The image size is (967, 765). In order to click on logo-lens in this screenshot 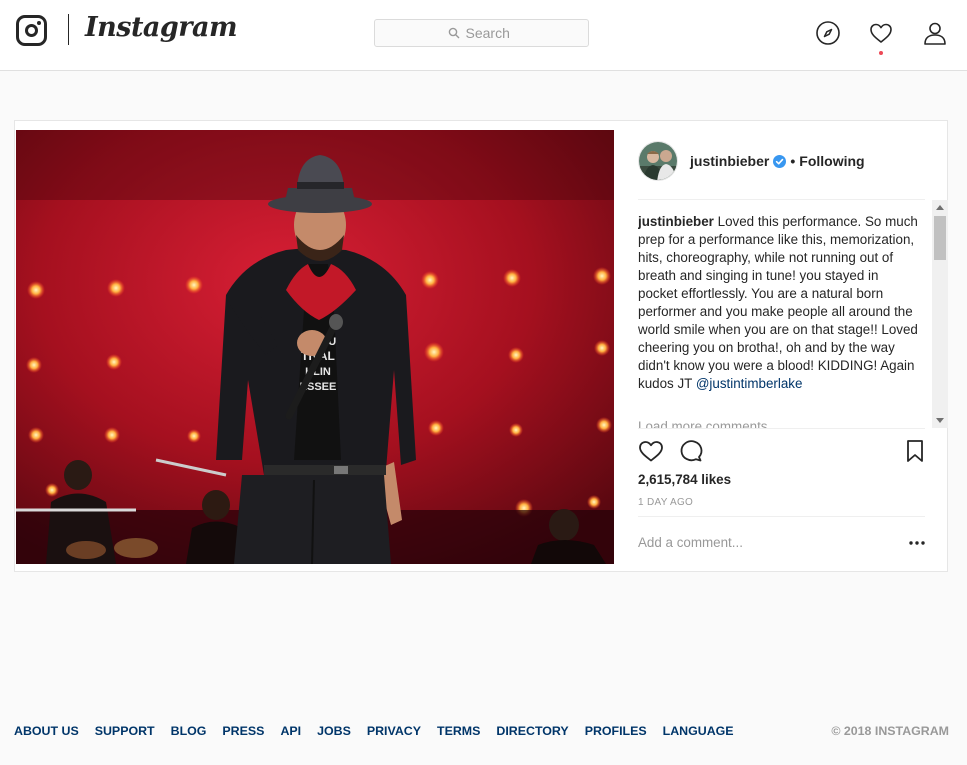, I will do `click(31, 30)`.